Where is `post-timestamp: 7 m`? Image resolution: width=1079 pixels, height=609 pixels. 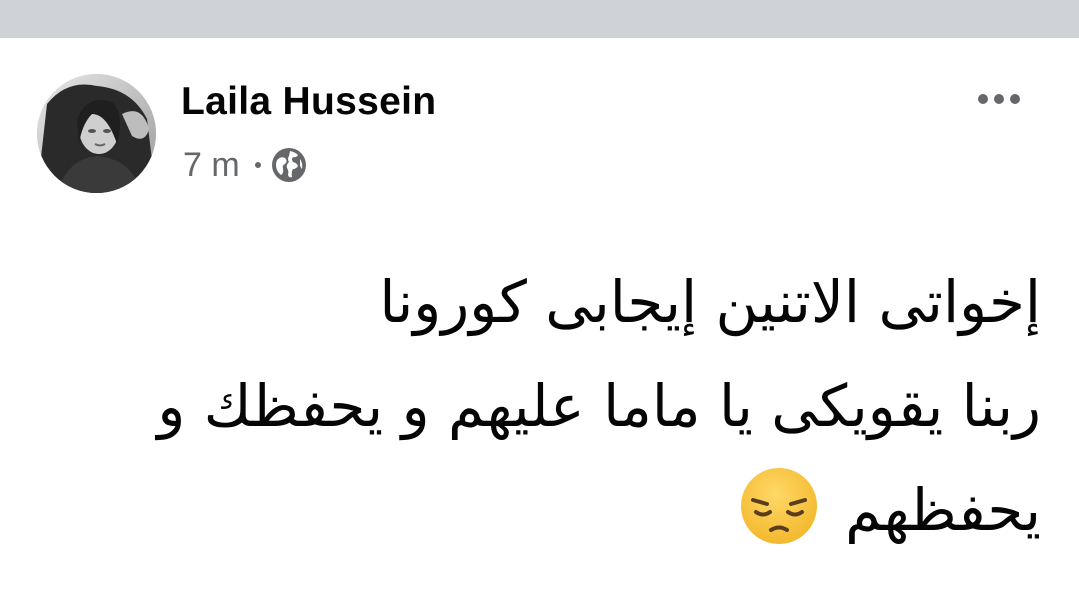 post-timestamp: 7 m is located at coordinates (211, 165).